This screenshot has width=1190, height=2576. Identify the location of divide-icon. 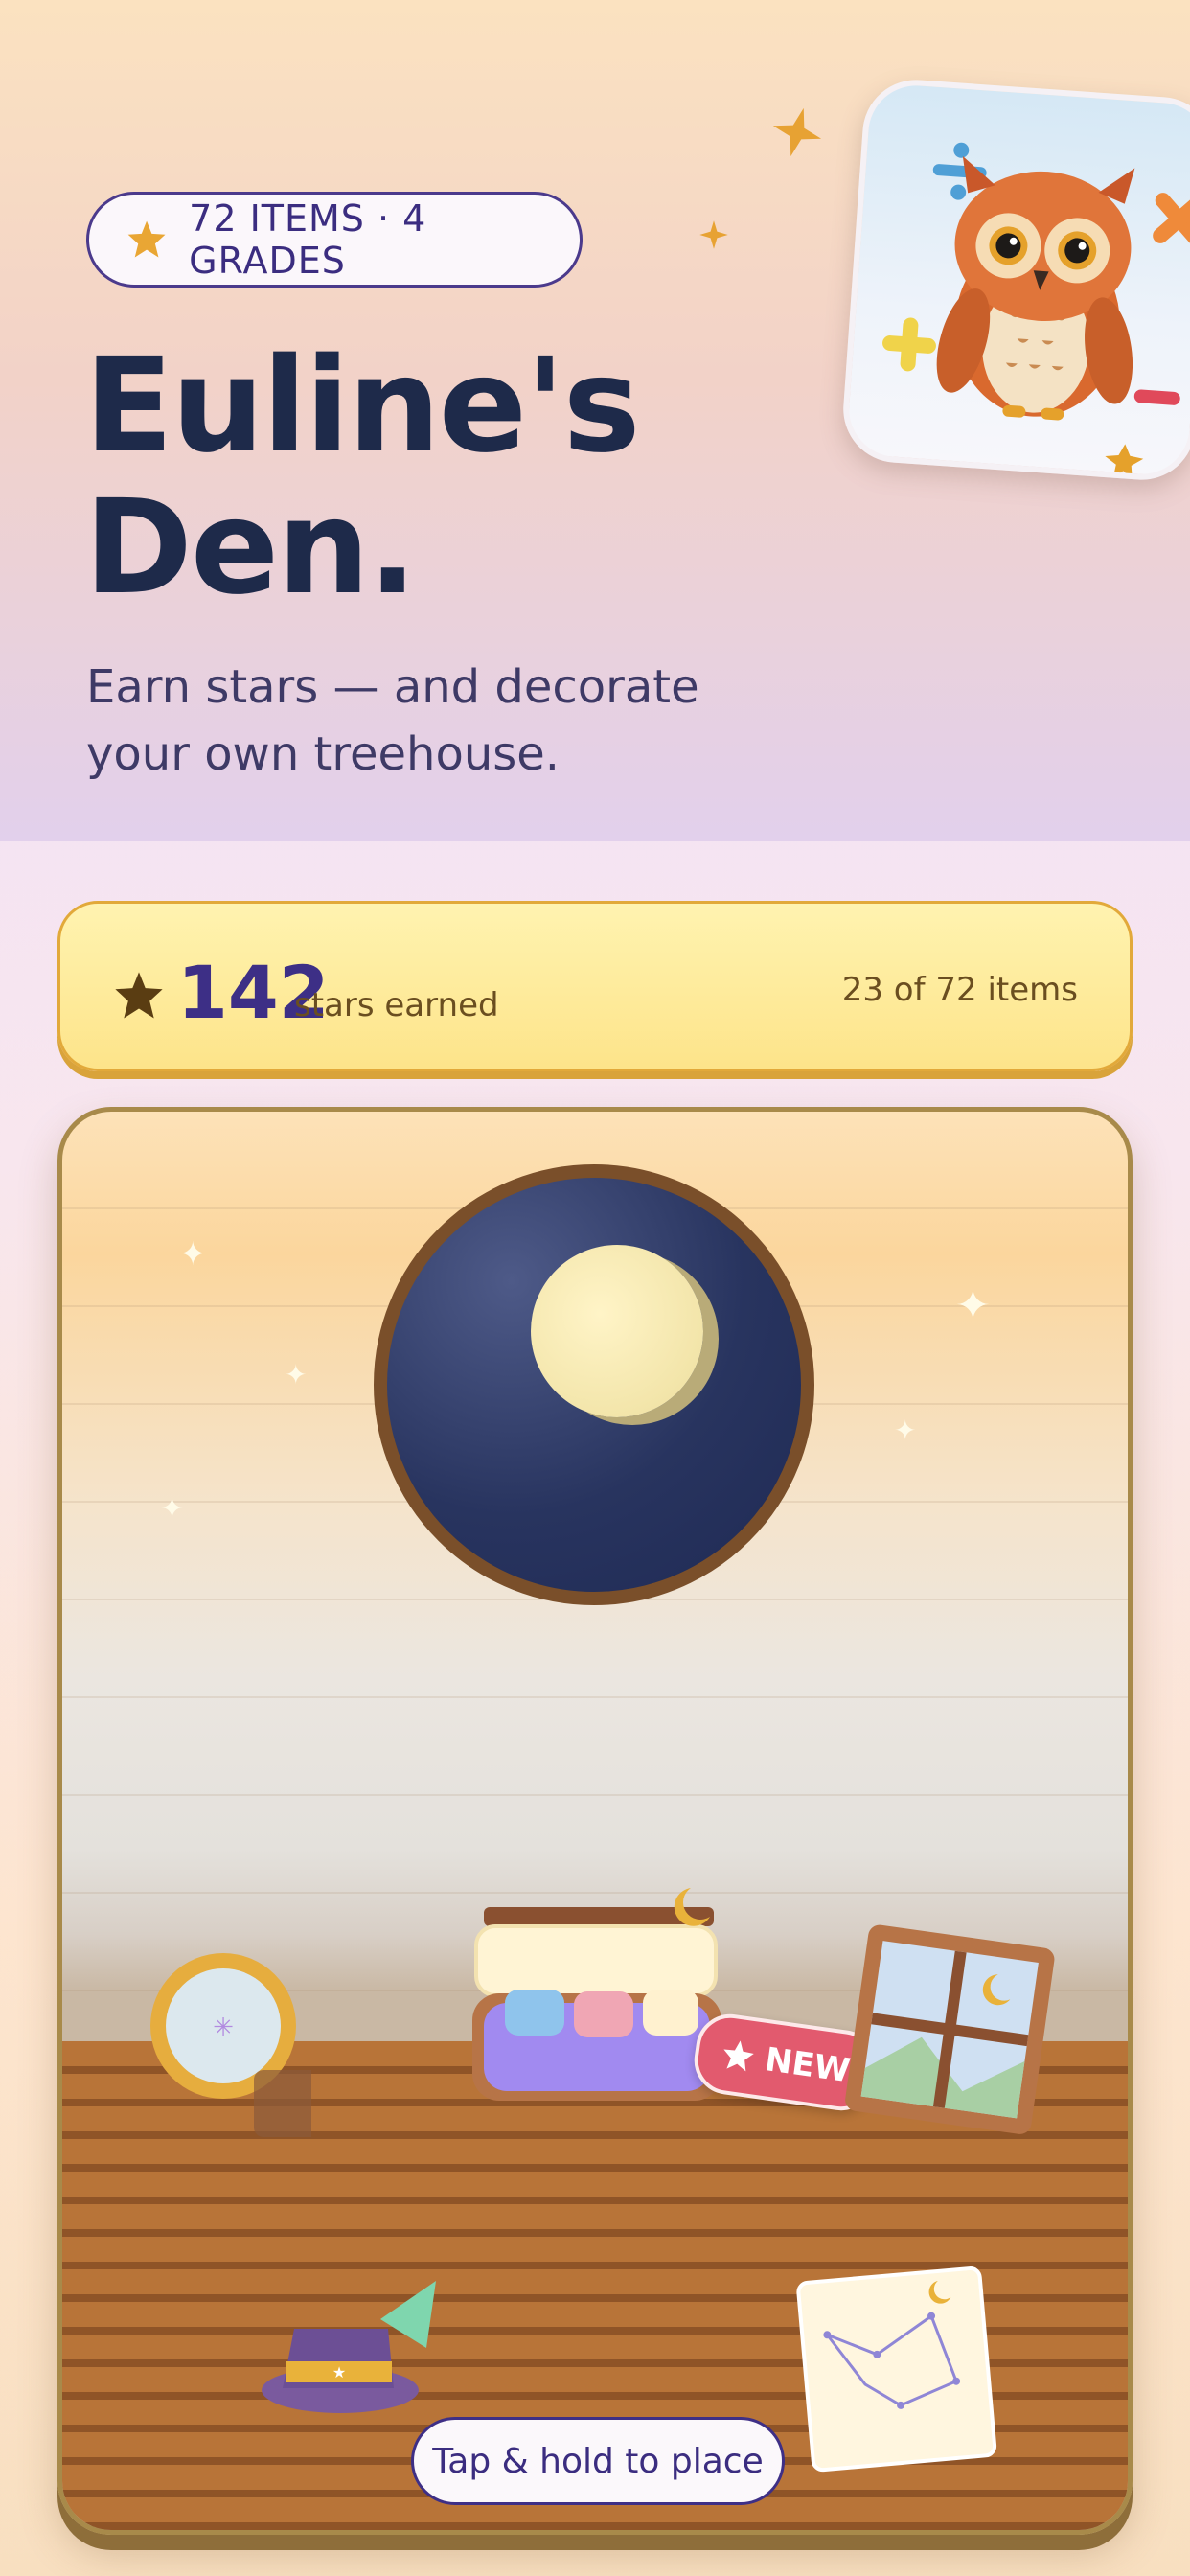
(960, 171).